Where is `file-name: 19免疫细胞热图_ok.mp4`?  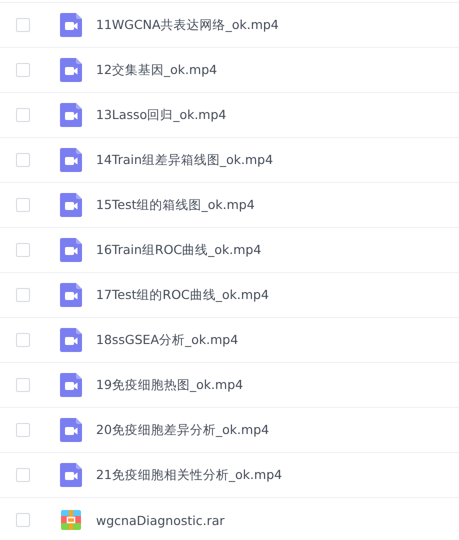 file-name: 19免疫细胞热图_ok.mp4 is located at coordinates (170, 385).